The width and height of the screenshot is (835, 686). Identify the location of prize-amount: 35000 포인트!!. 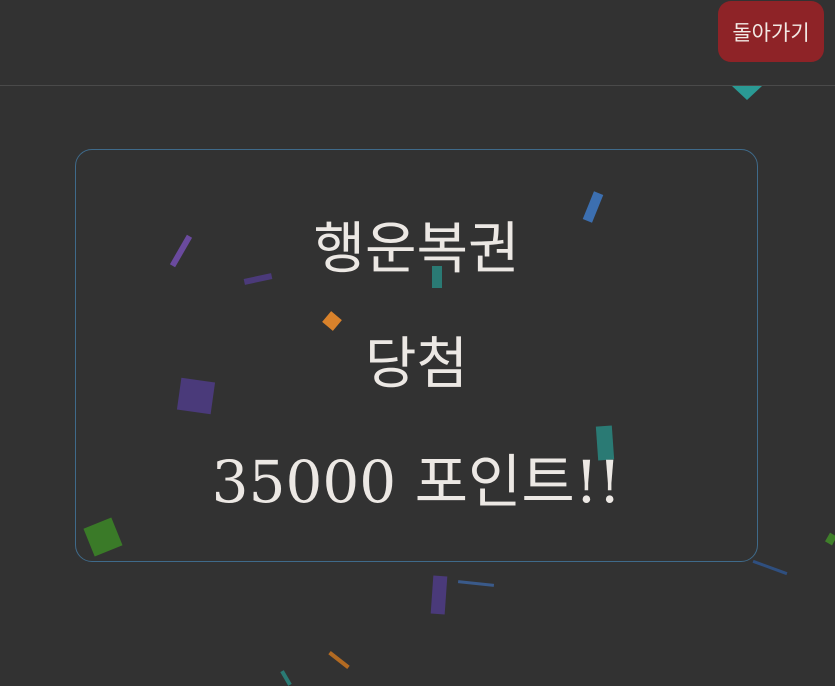
(416, 482).